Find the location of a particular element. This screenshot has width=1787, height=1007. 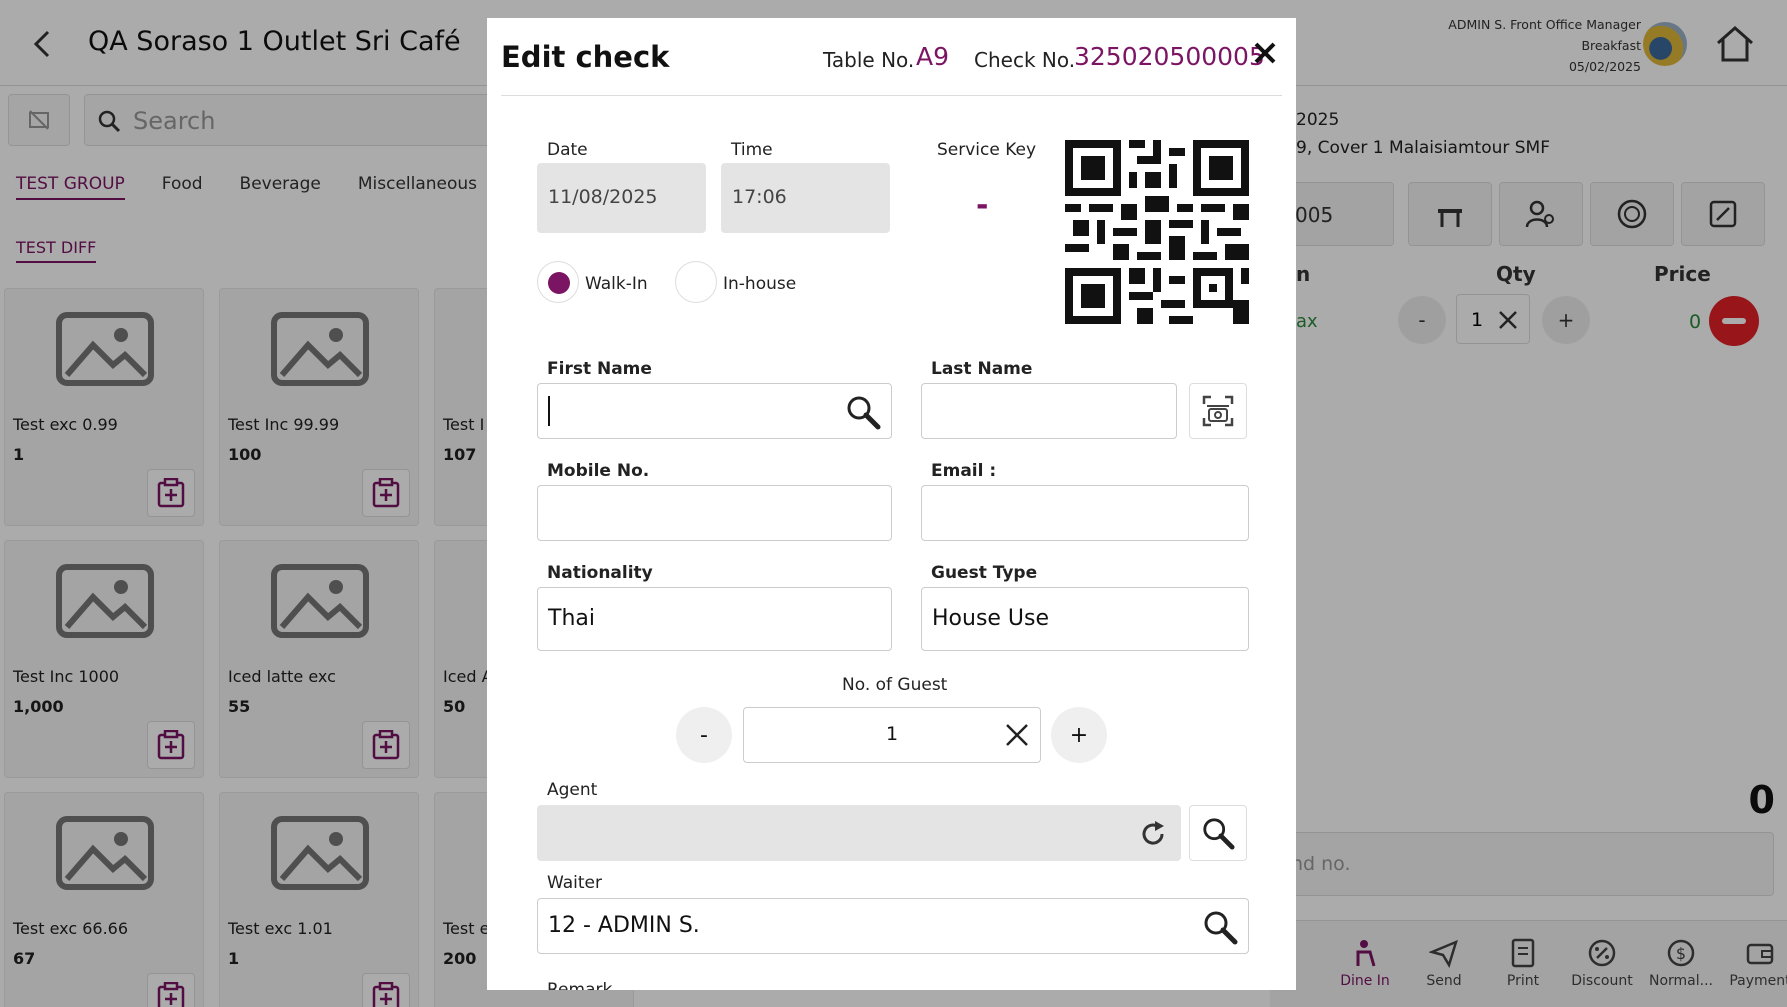

walk-in-label: Walk-In is located at coordinates (616, 284).